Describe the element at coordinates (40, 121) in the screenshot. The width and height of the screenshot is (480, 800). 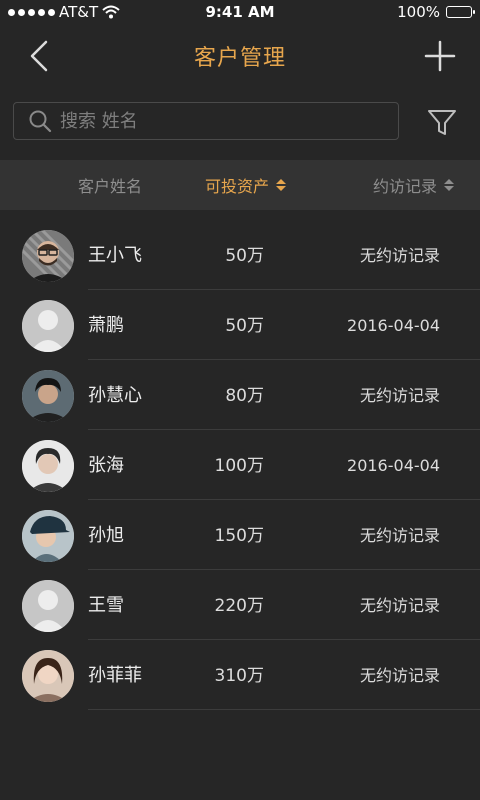
I see `search-icon` at that location.